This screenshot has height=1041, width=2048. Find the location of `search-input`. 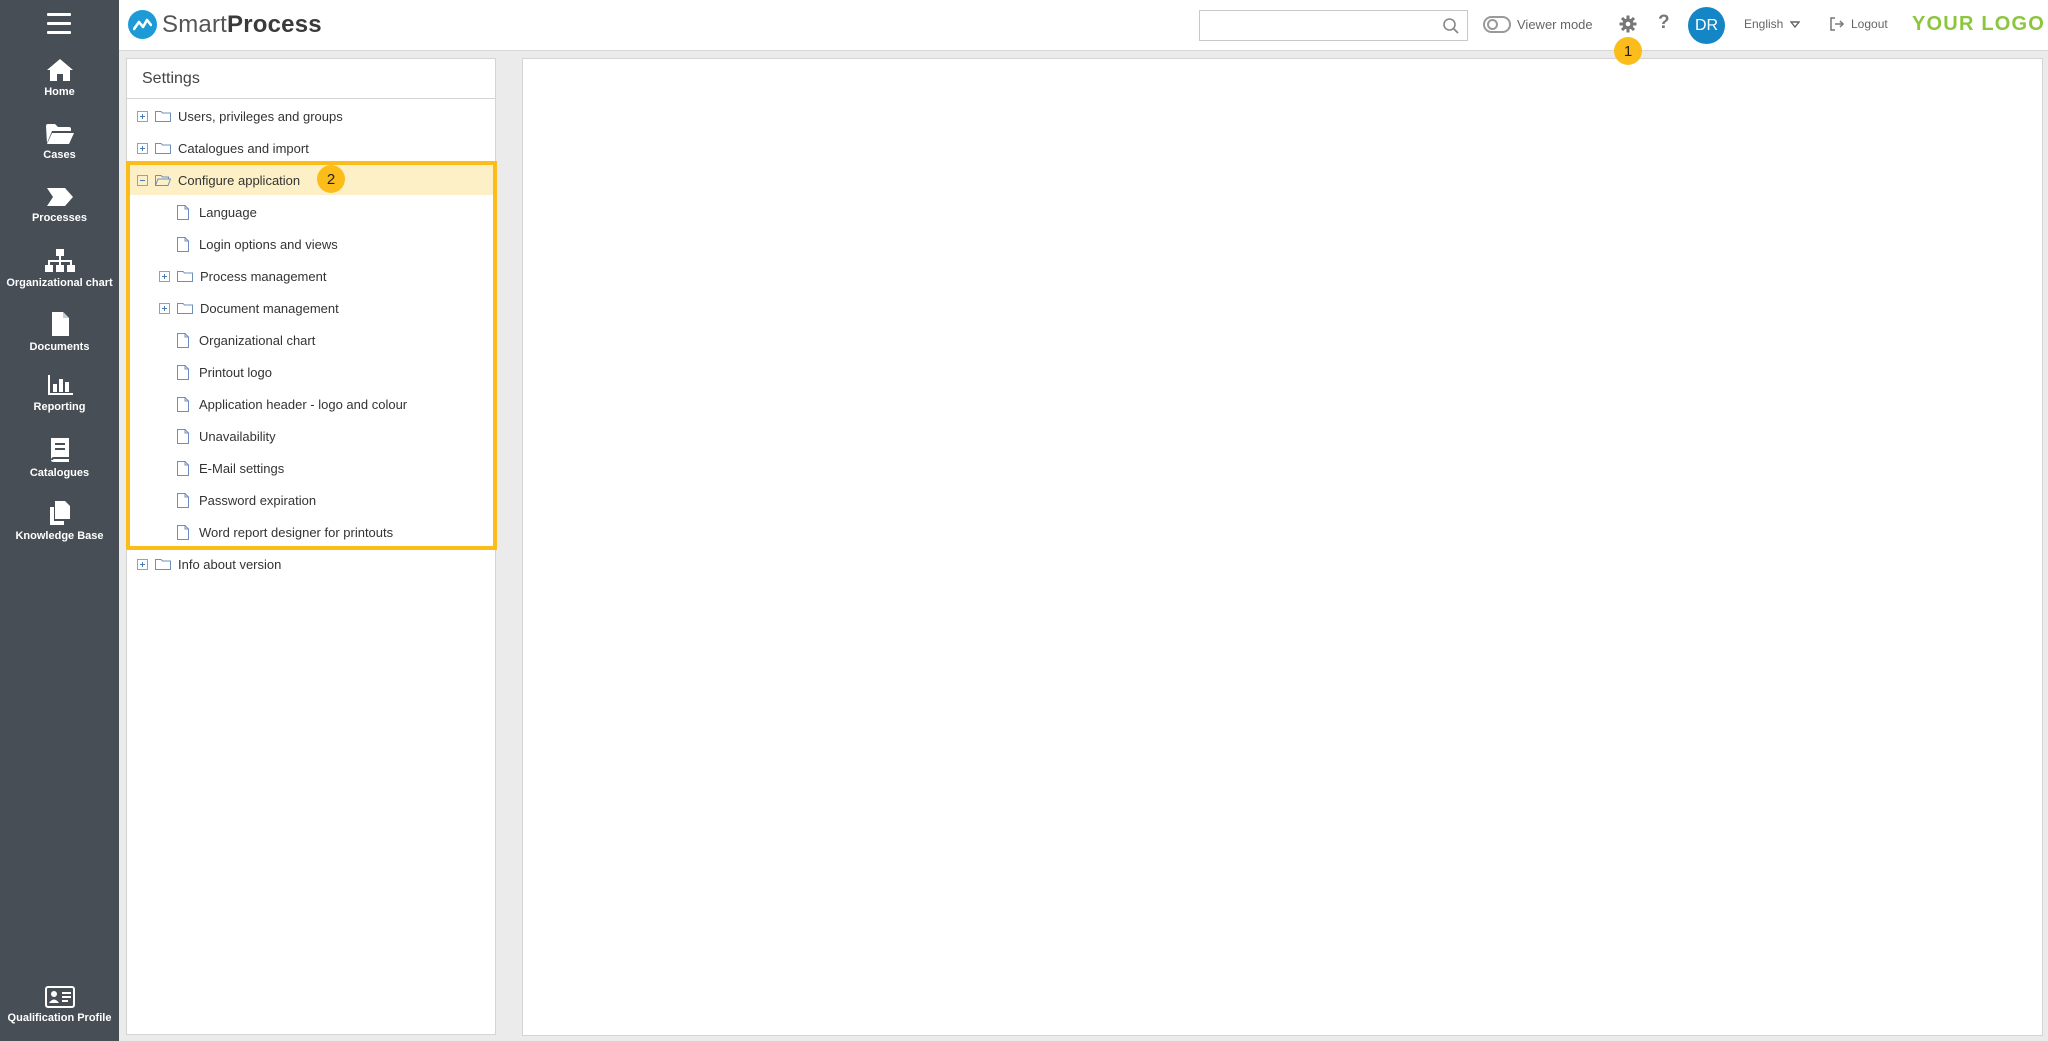

search-input is located at coordinates (1315, 25).